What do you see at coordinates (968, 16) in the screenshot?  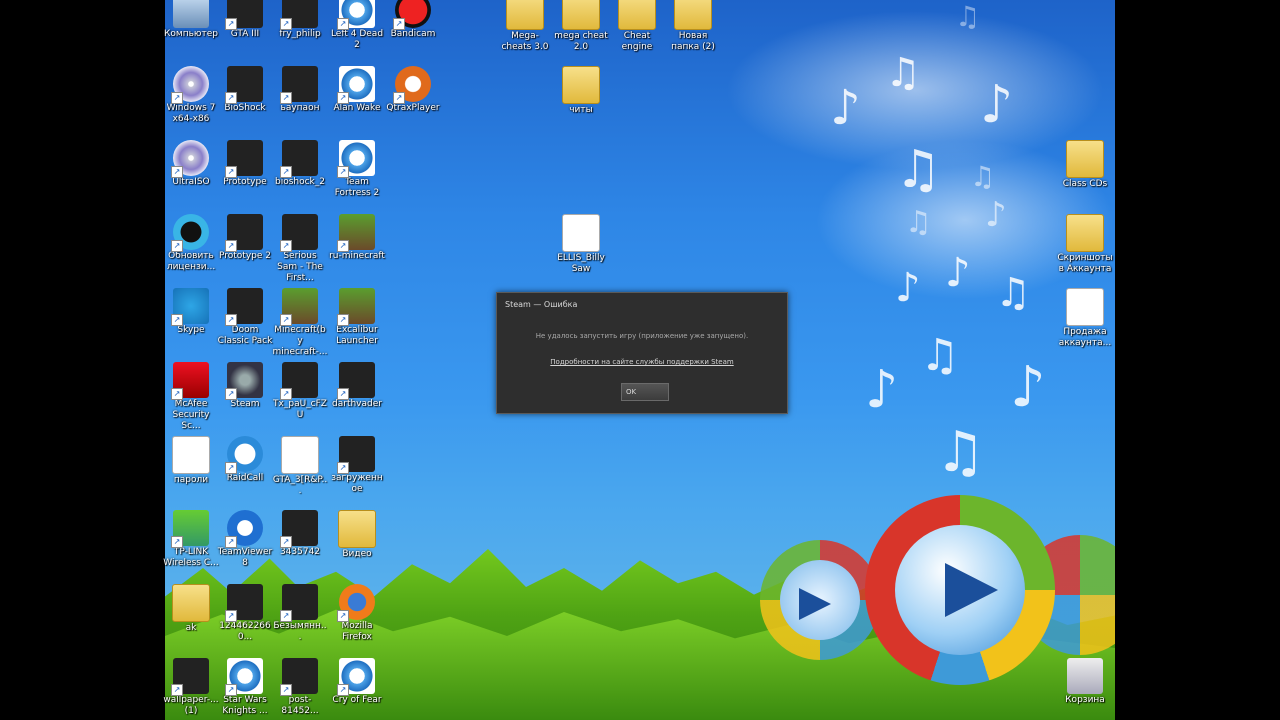 I see `music-note-decoration: ♫` at bounding box center [968, 16].